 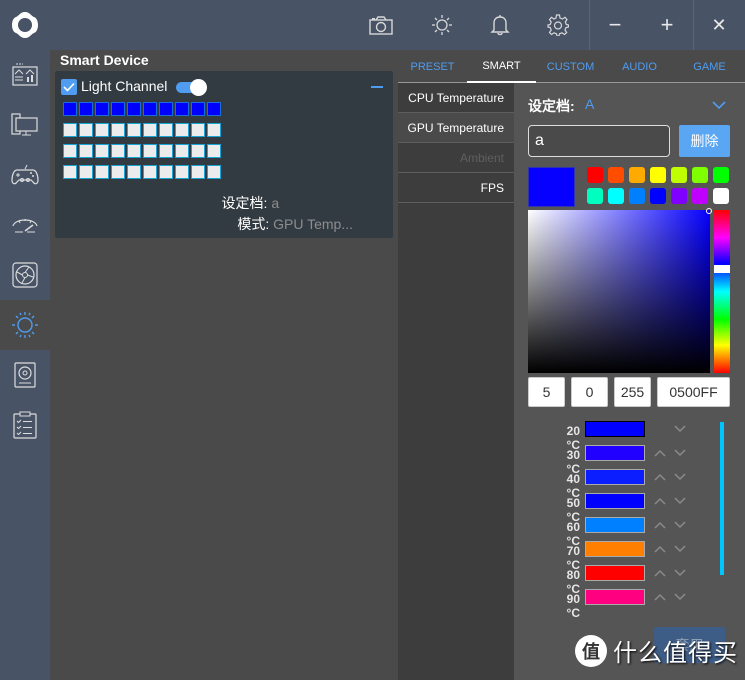 I want to click on scrollbar, so click(x=722, y=498).